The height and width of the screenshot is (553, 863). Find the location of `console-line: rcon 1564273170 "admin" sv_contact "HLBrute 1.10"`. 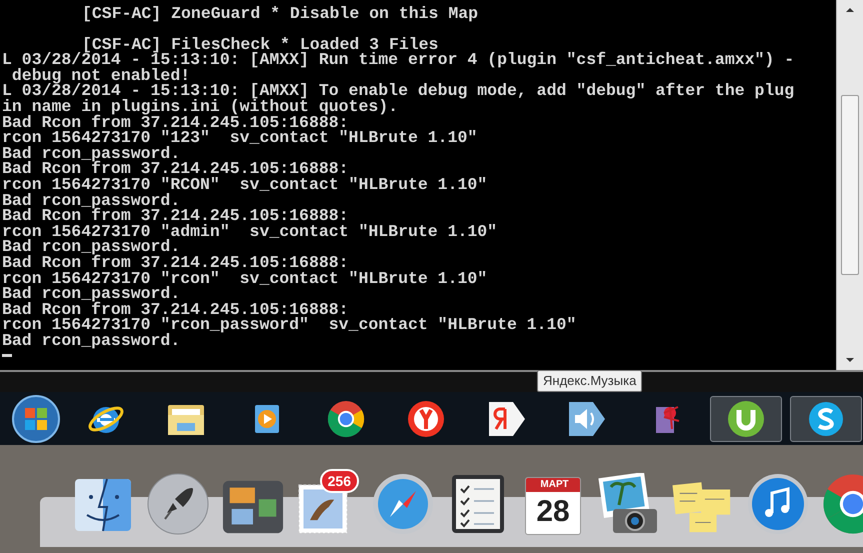

console-line: rcon 1564273170 "admin" sv_contact "HLBrute 1.10" is located at coordinates (250, 232).